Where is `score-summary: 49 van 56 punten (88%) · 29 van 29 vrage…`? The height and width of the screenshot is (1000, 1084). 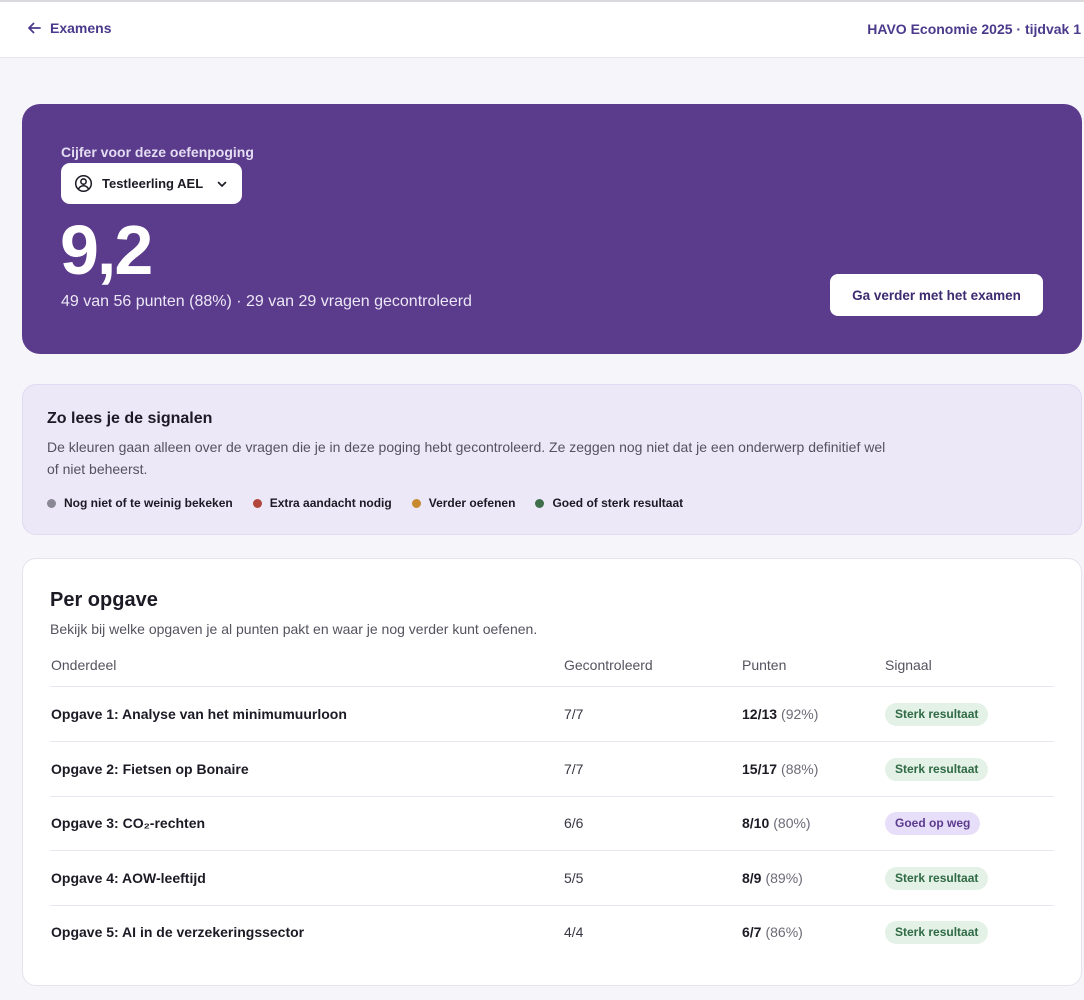
score-summary: 49 van 56 punten (88%) · 29 van 29 vrage… is located at coordinates (266, 301).